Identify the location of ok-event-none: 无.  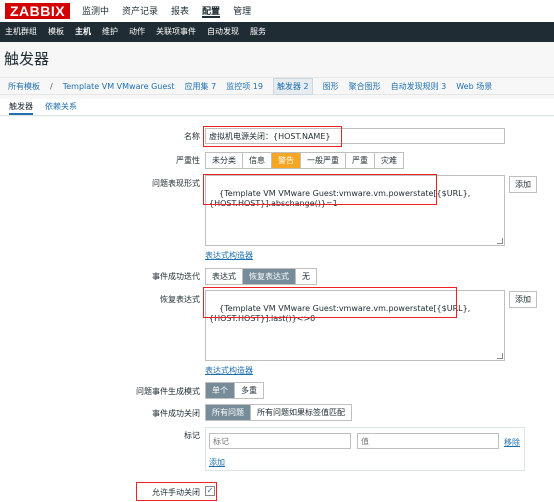
(306, 276).